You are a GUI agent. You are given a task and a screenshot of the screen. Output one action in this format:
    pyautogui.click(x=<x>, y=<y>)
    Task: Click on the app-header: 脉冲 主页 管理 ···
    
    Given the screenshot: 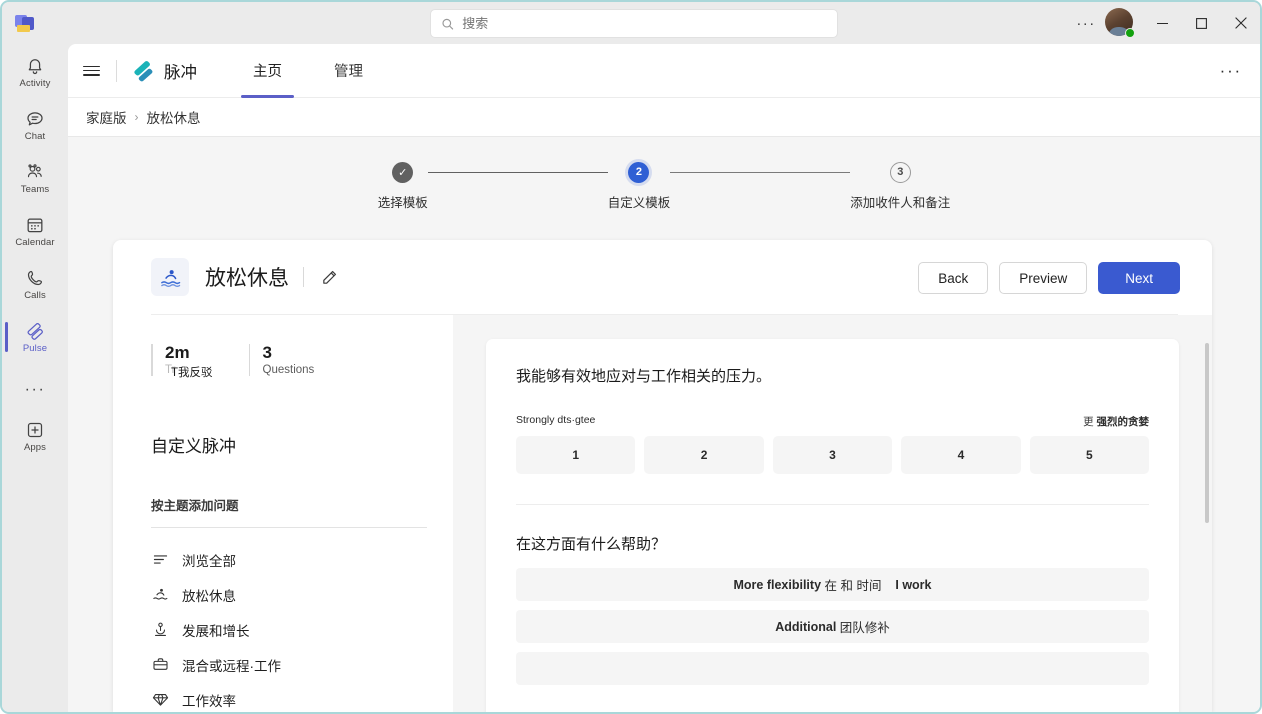 What is the action you would take?
    pyautogui.click(x=664, y=71)
    